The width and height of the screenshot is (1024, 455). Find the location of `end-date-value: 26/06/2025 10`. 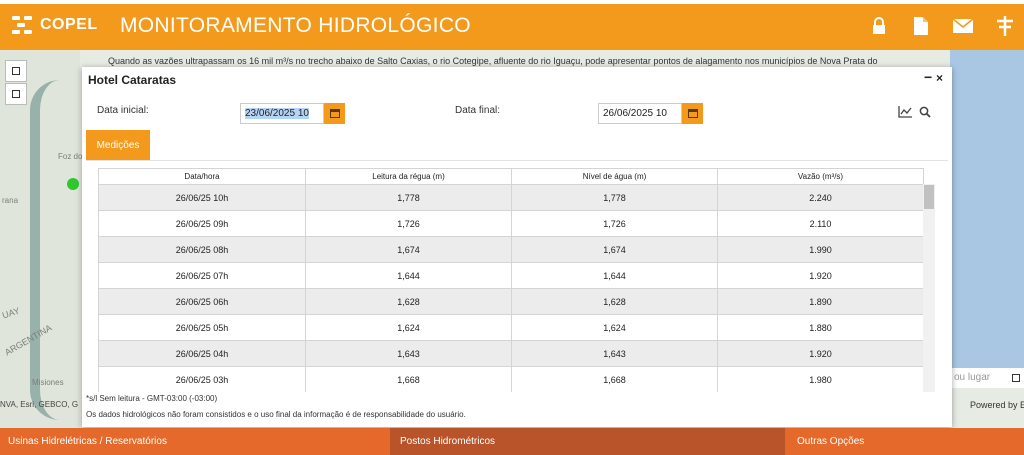

end-date-value: 26/06/2025 10 is located at coordinates (635, 113).